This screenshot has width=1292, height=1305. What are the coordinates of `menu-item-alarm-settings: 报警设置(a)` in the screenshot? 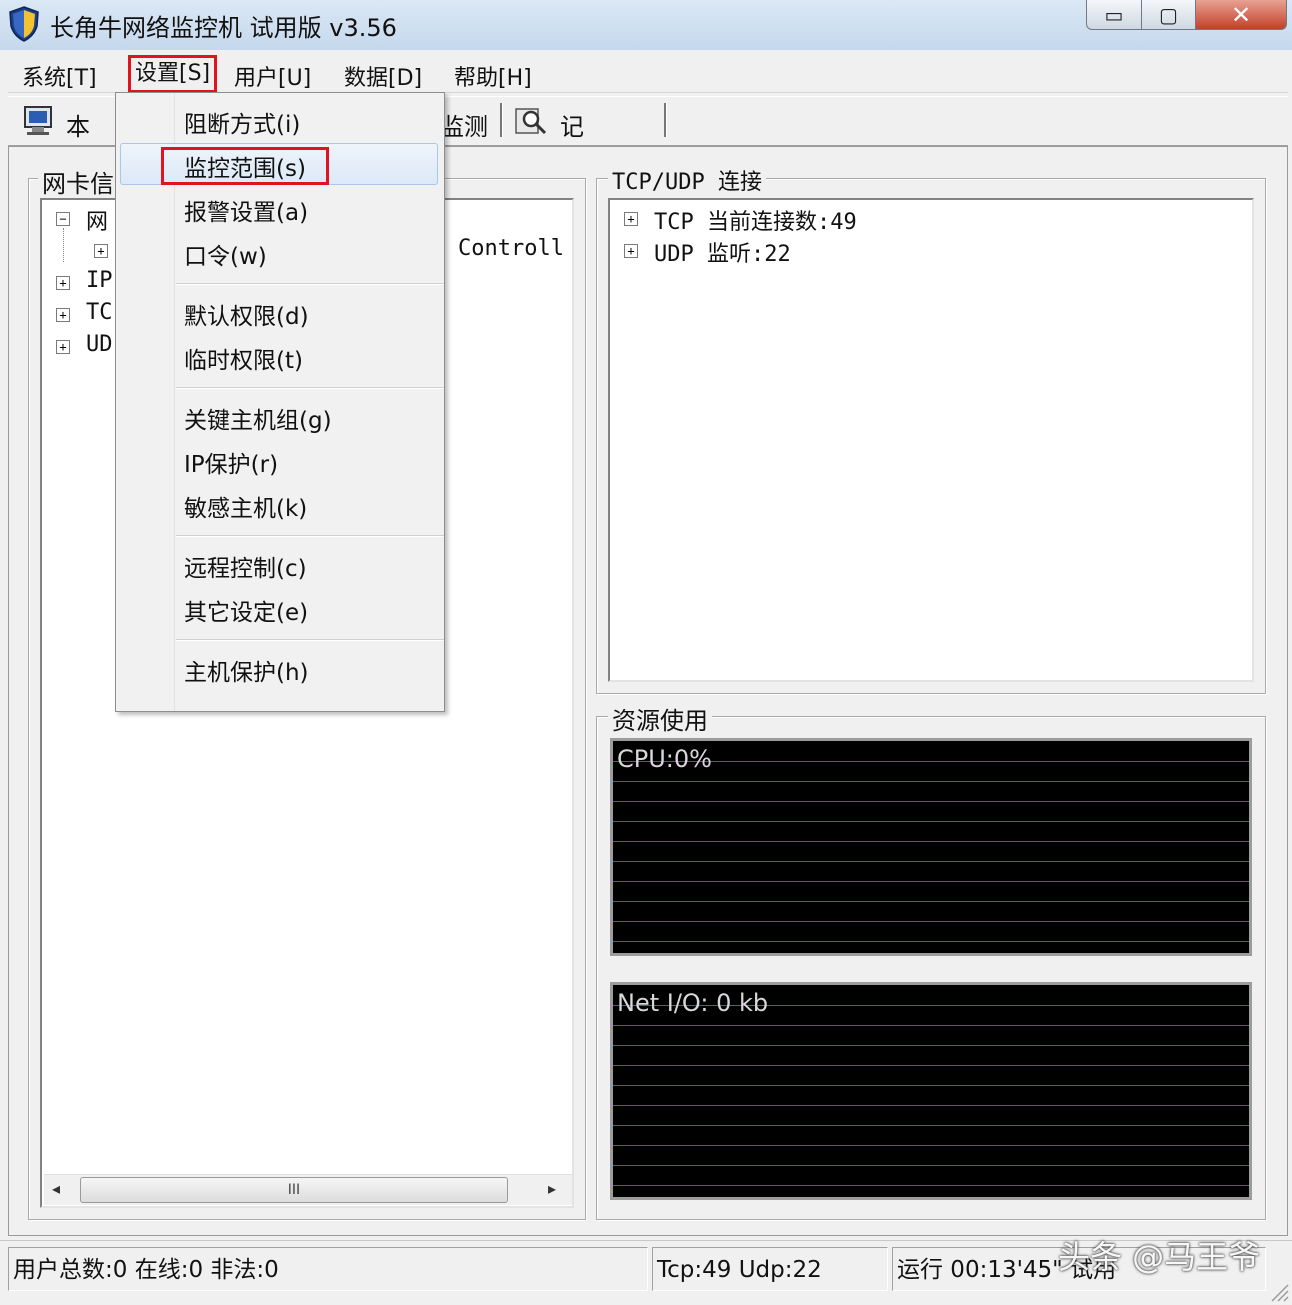 It's located at (246, 210).